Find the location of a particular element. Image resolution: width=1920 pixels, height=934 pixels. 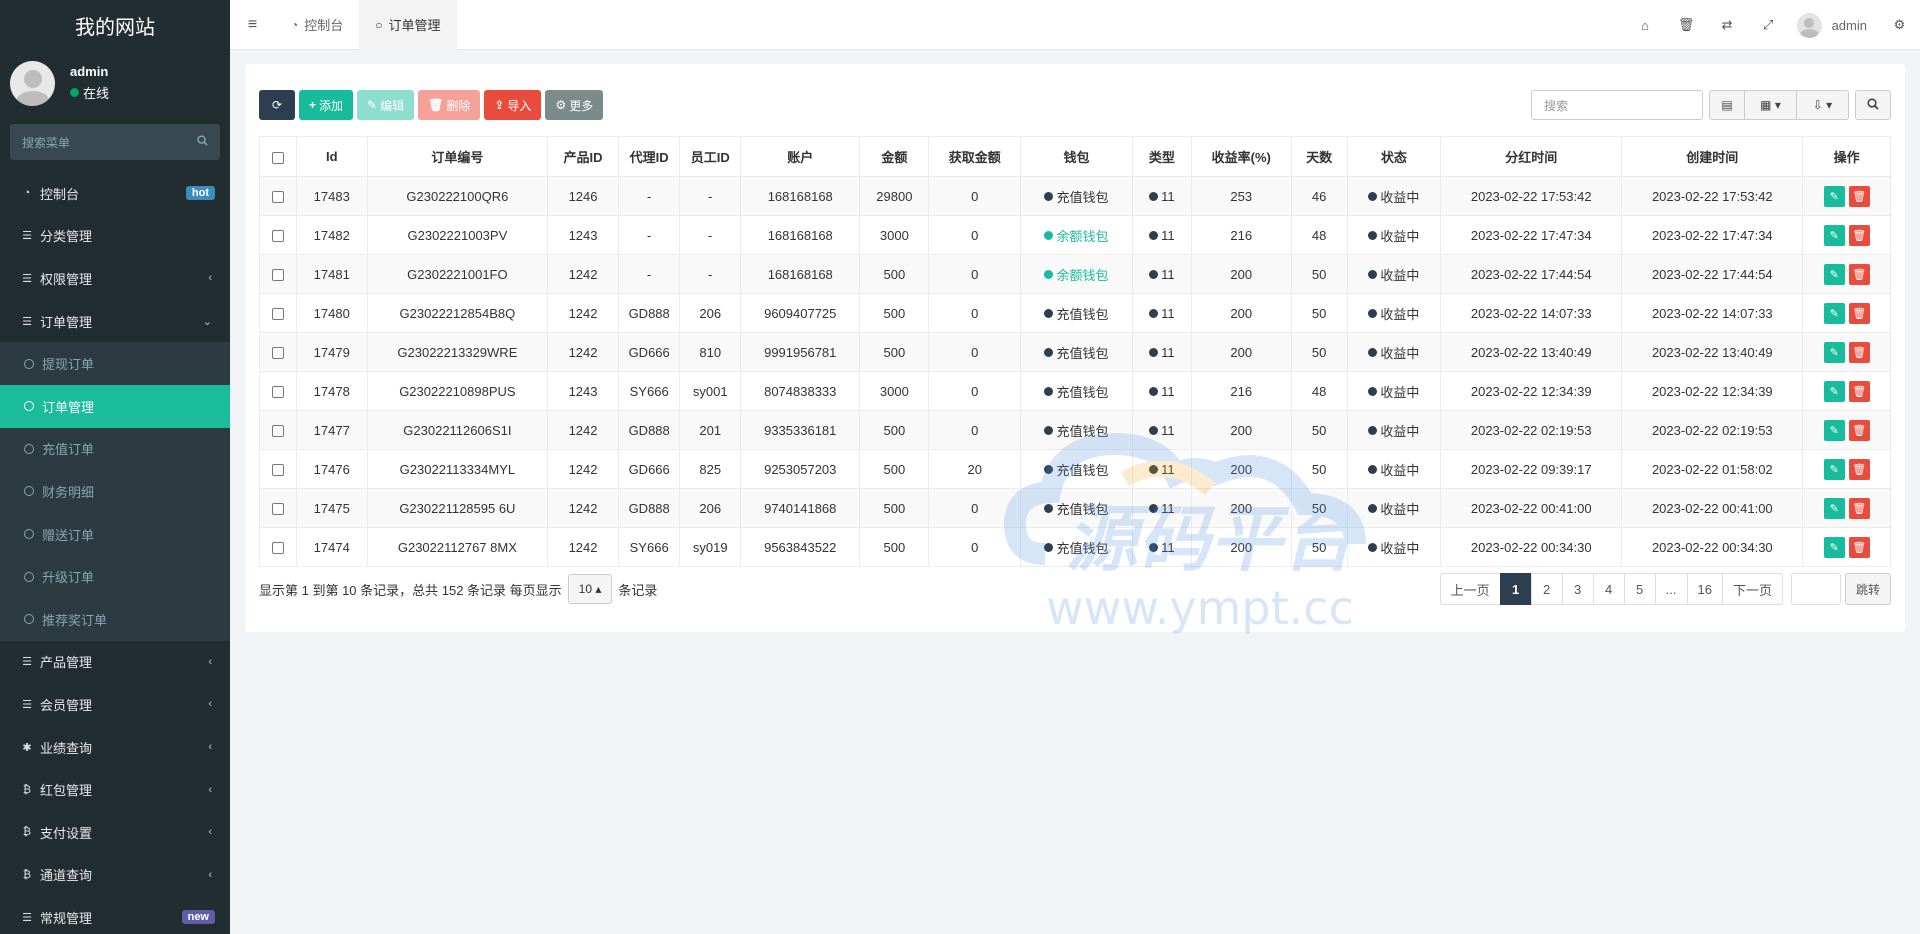

tab-dashboard: ◔ 控制台 is located at coordinates (317, 25).